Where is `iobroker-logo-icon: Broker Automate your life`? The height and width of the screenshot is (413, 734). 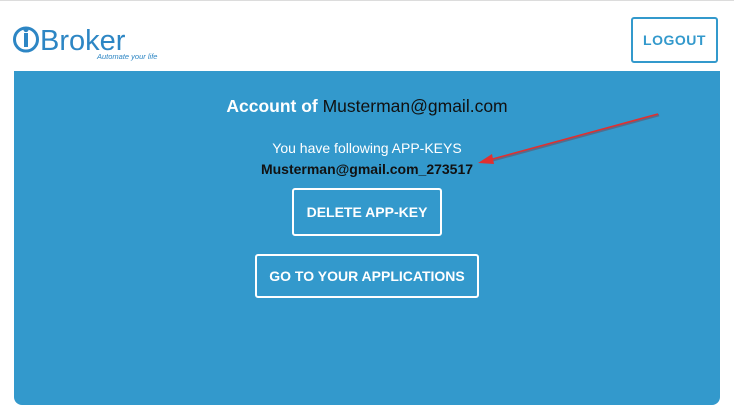 iobroker-logo-icon: Broker Automate your life is located at coordinates (93, 45).